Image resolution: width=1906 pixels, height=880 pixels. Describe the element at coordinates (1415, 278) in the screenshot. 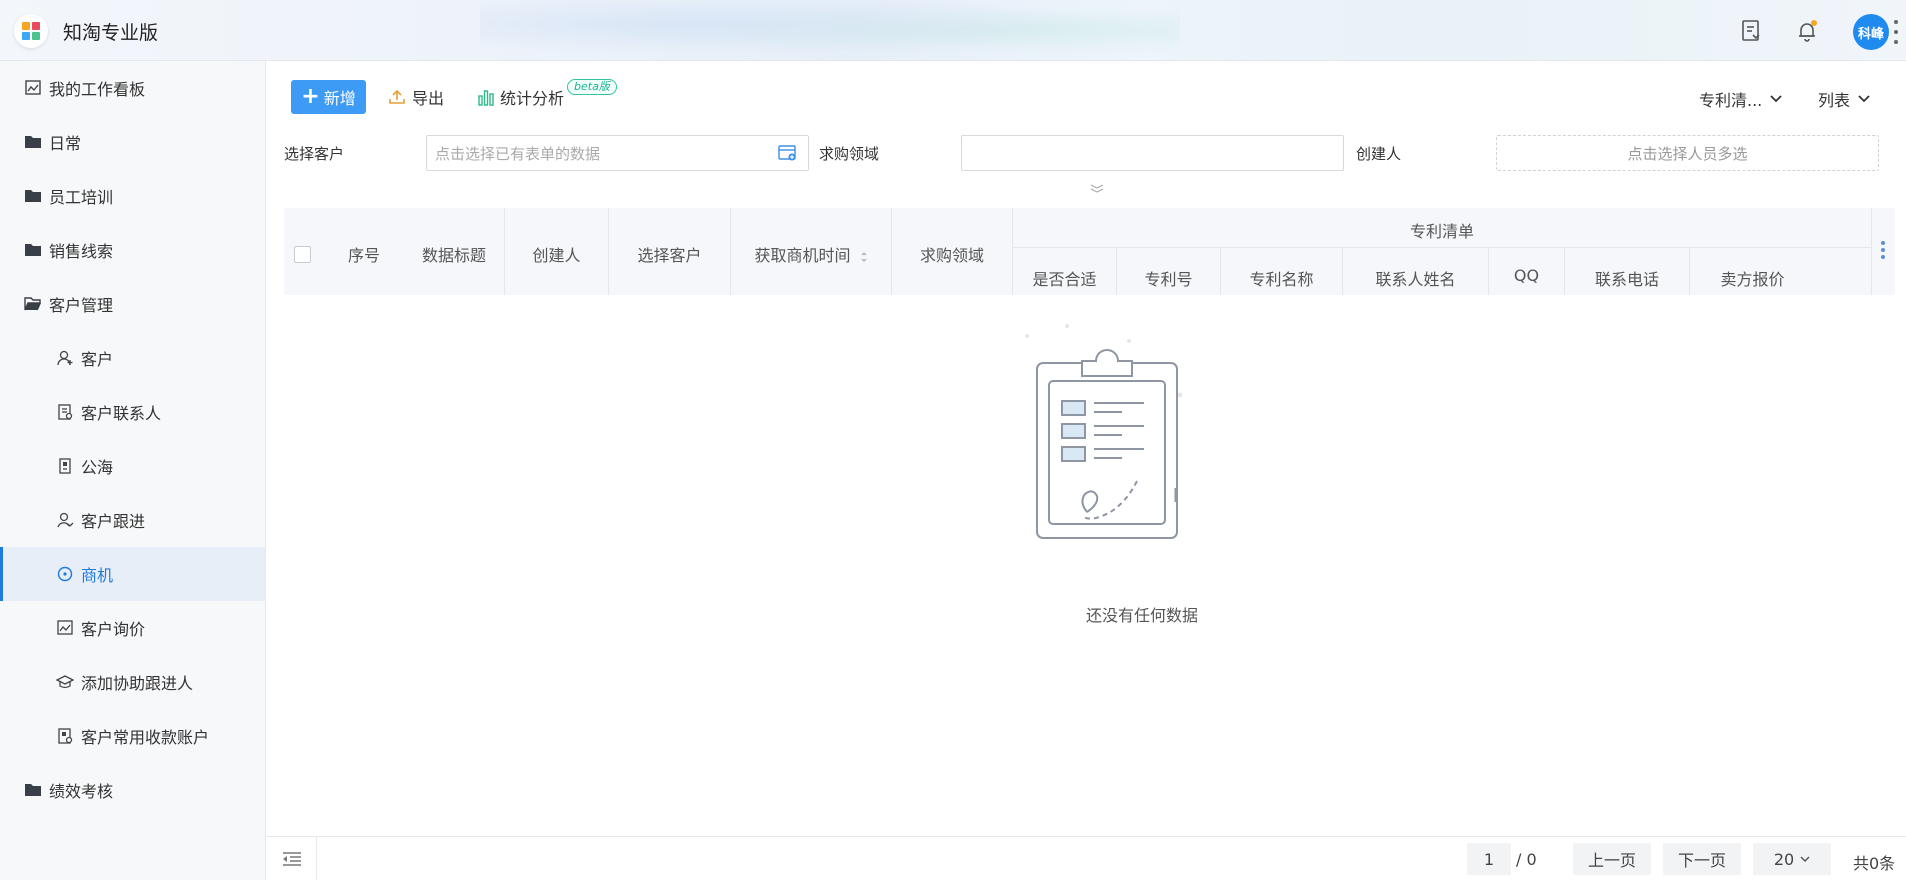

I see `column-header-contact-name: 联系人姓名` at that location.